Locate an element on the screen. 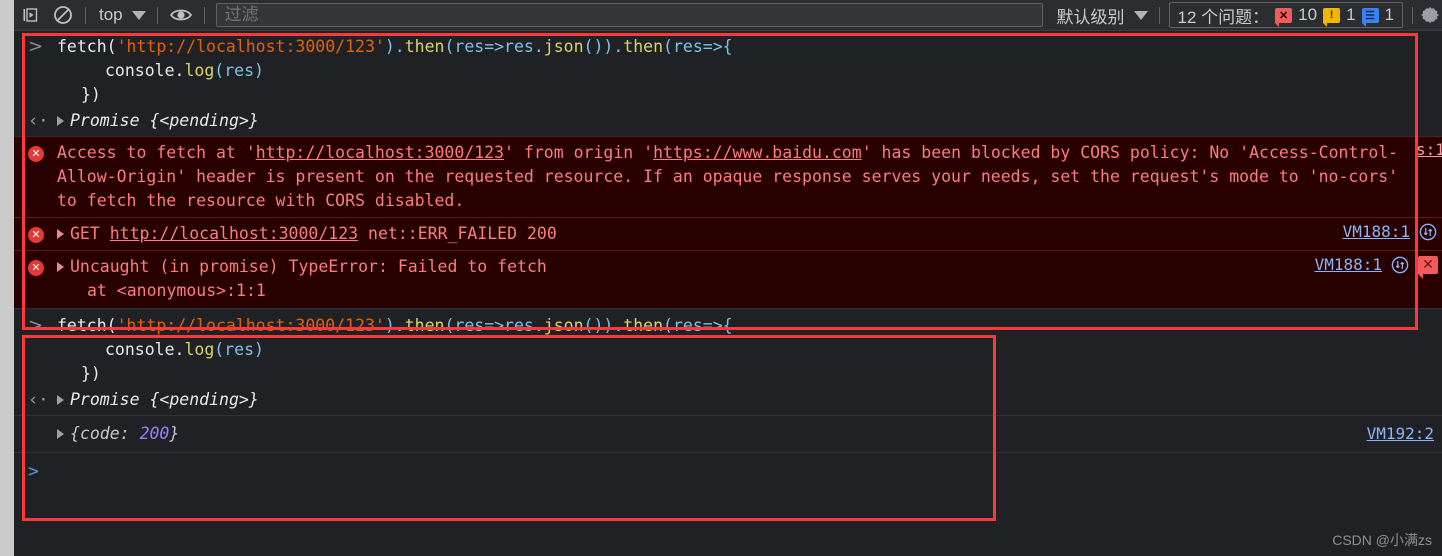 Image resolution: width=1442 pixels, height=556 pixels. cors-text-2: ' from origin ' is located at coordinates (579, 152).